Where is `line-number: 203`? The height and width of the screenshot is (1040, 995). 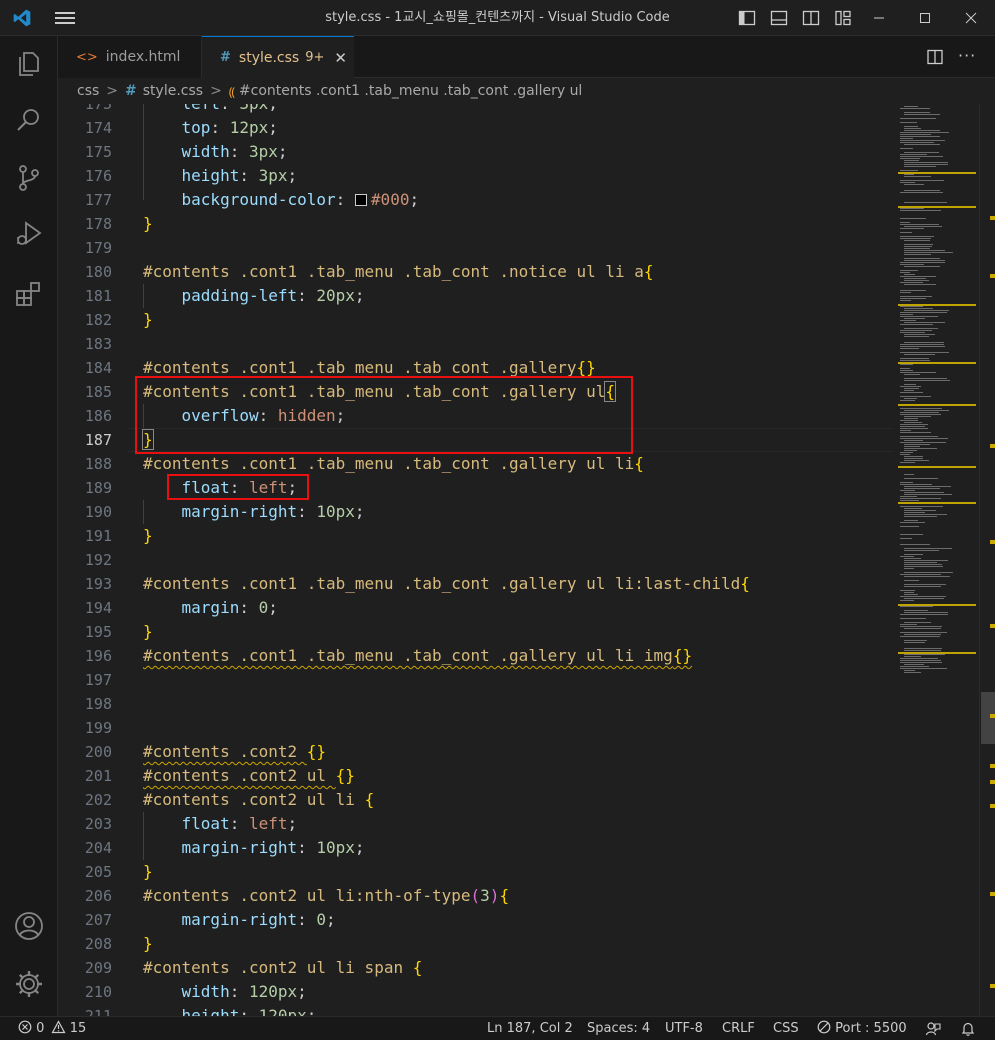 line-number: 203 is located at coordinates (98, 824).